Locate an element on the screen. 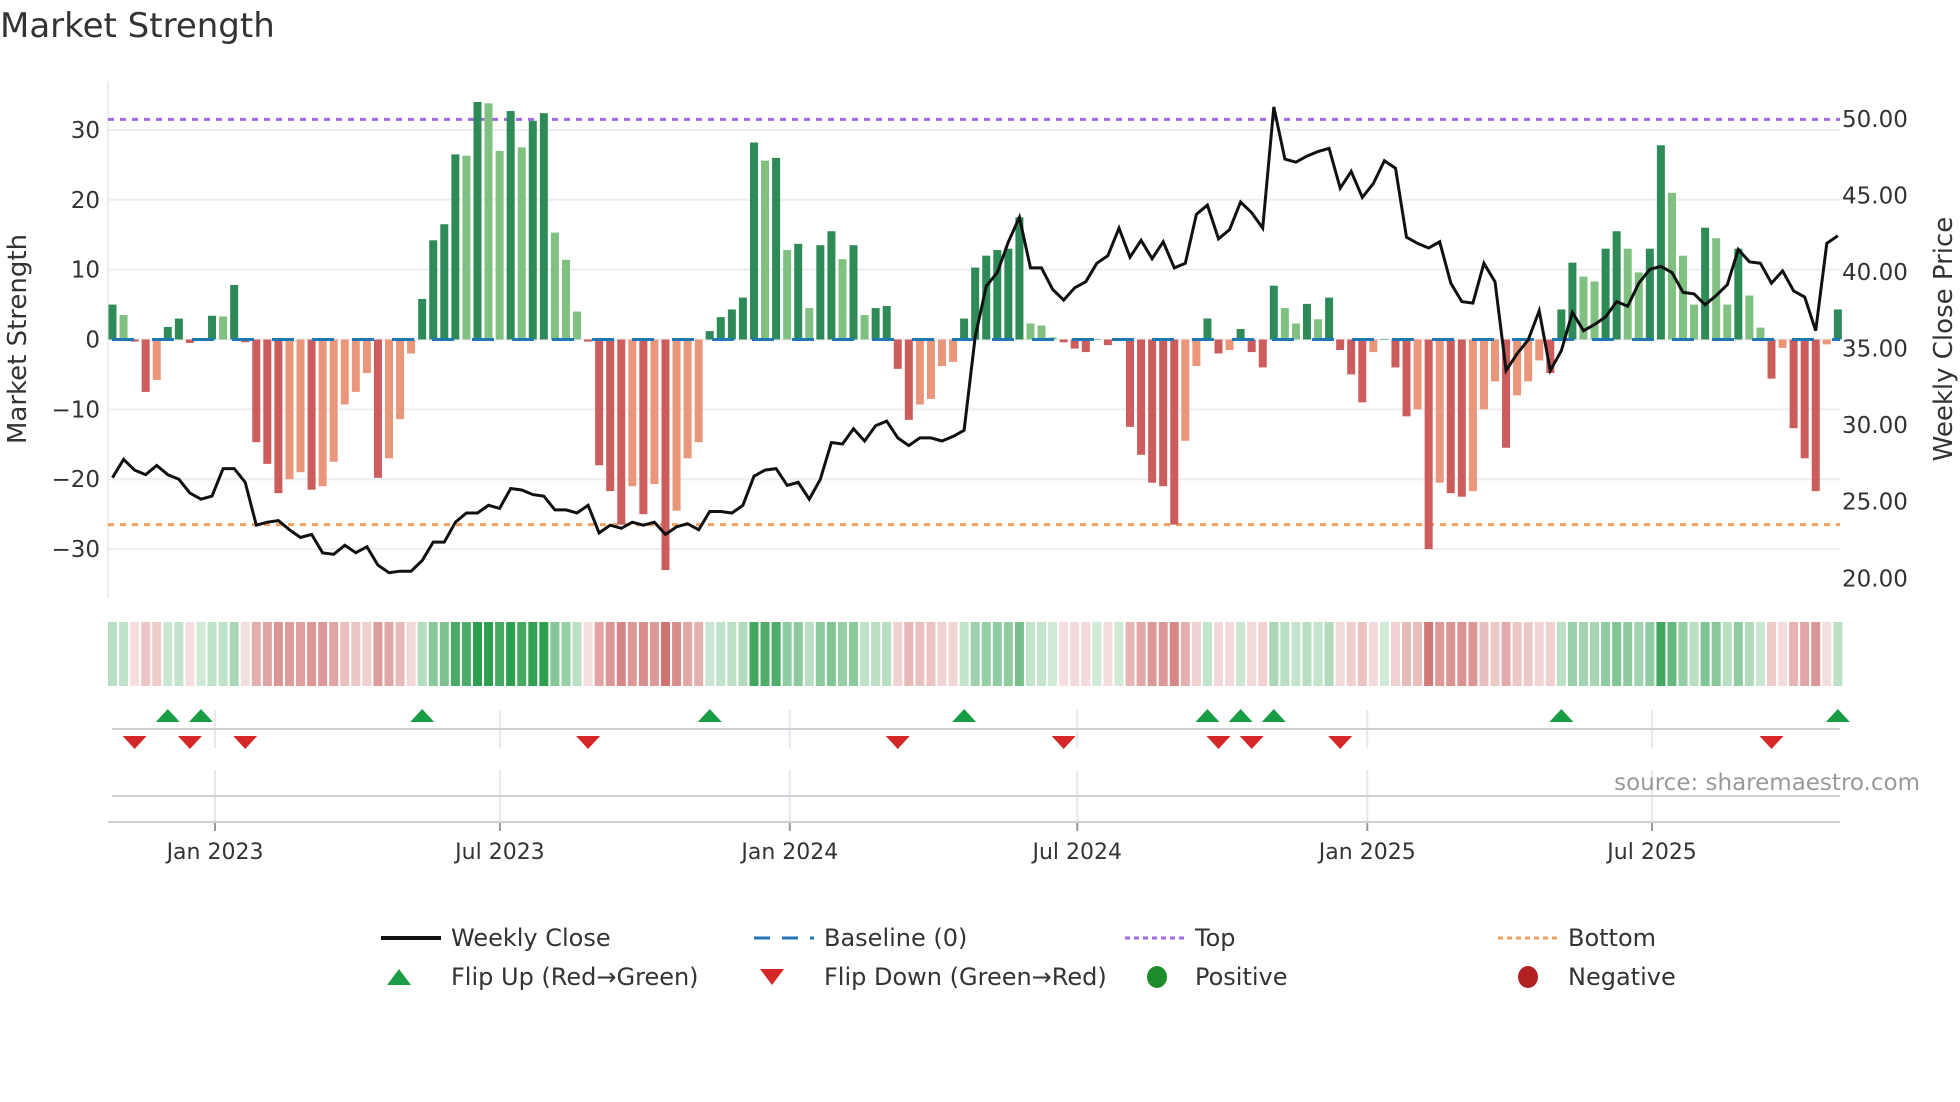 This screenshot has width=1960, height=1102. legend-top: Top is located at coordinates (1180, 938).